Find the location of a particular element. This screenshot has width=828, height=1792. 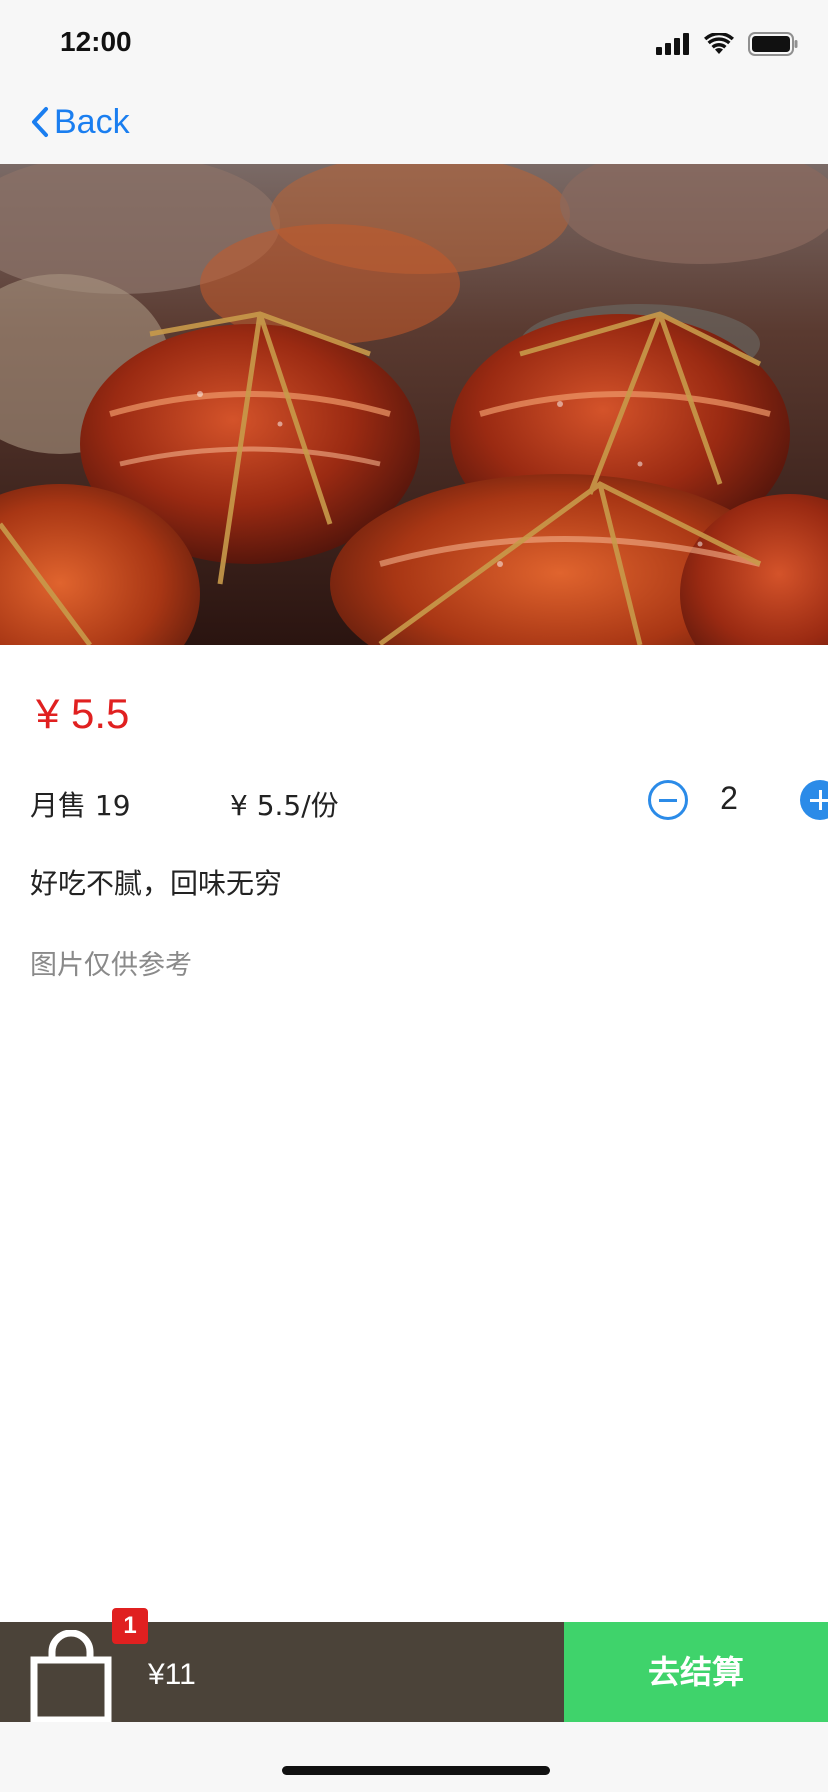

battery-icon is located at coordinates (773, 44).